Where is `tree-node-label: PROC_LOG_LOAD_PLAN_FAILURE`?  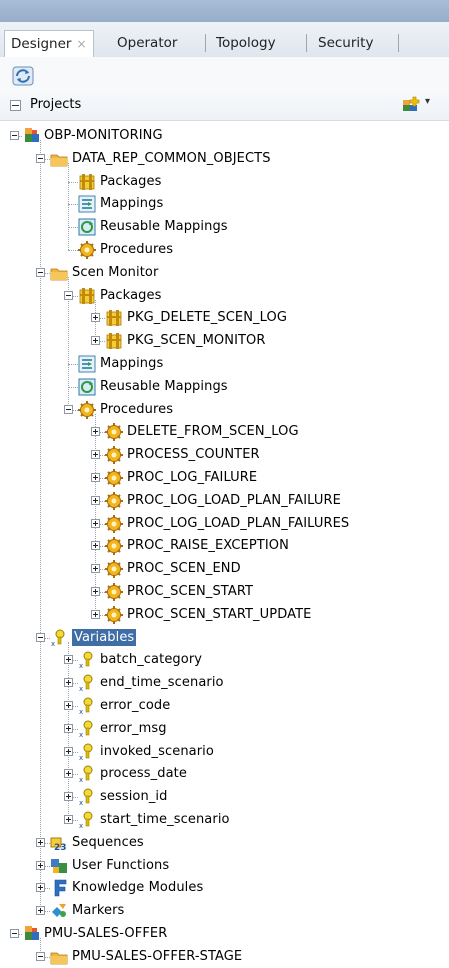
tree-node-label: PROC_LOG_LOAD_PLAN_FAILURE is located at coordinates (234, 500).